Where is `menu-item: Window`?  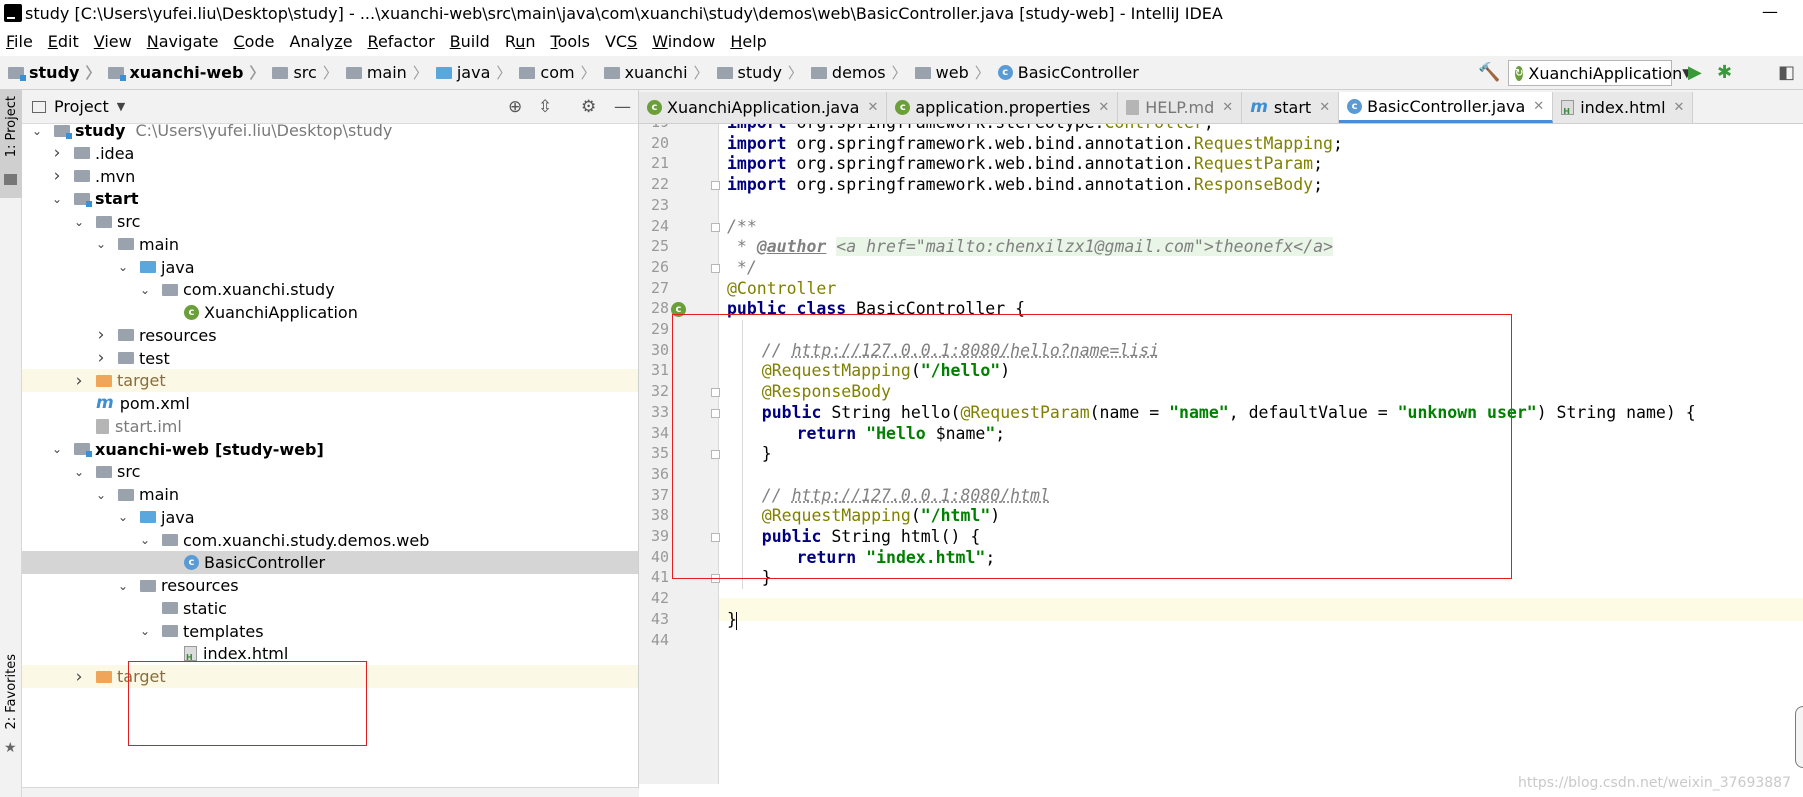 menu-item: Window is located at coordinates (683, 41).